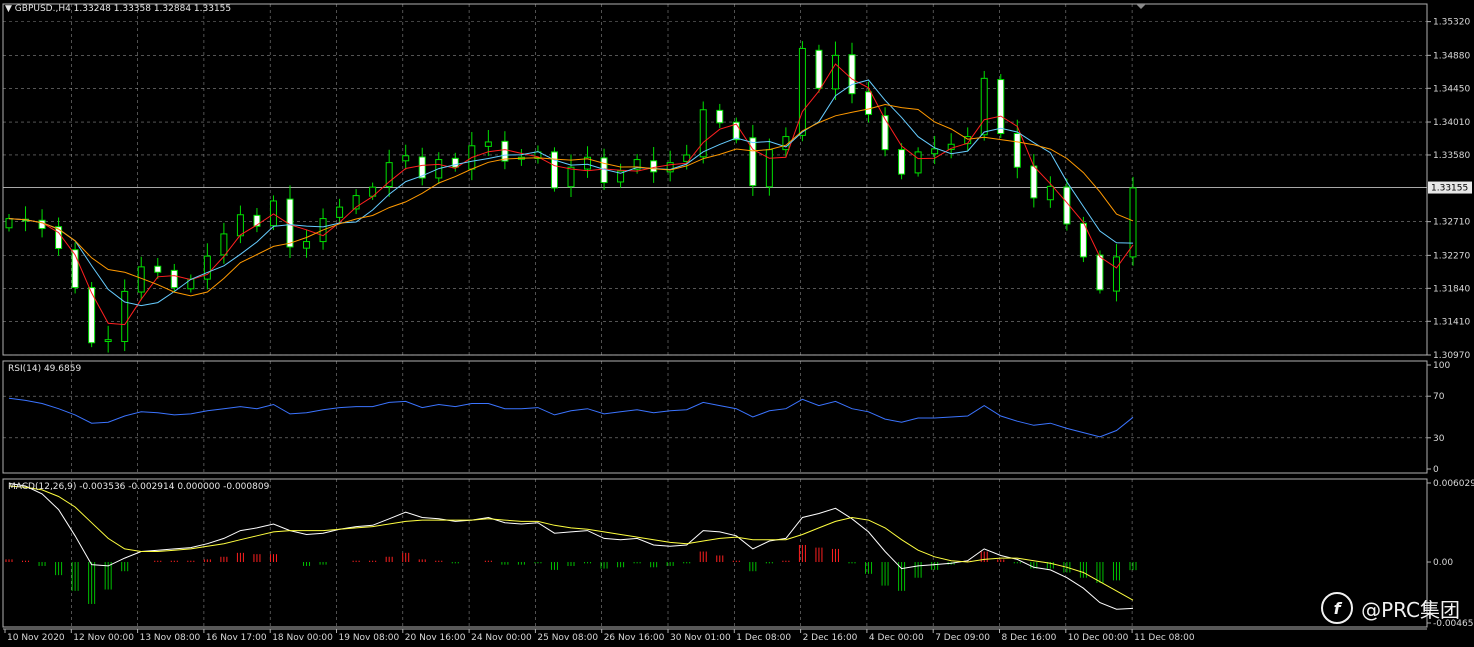  I want to click on macd-signal-line, so click(571, 543).